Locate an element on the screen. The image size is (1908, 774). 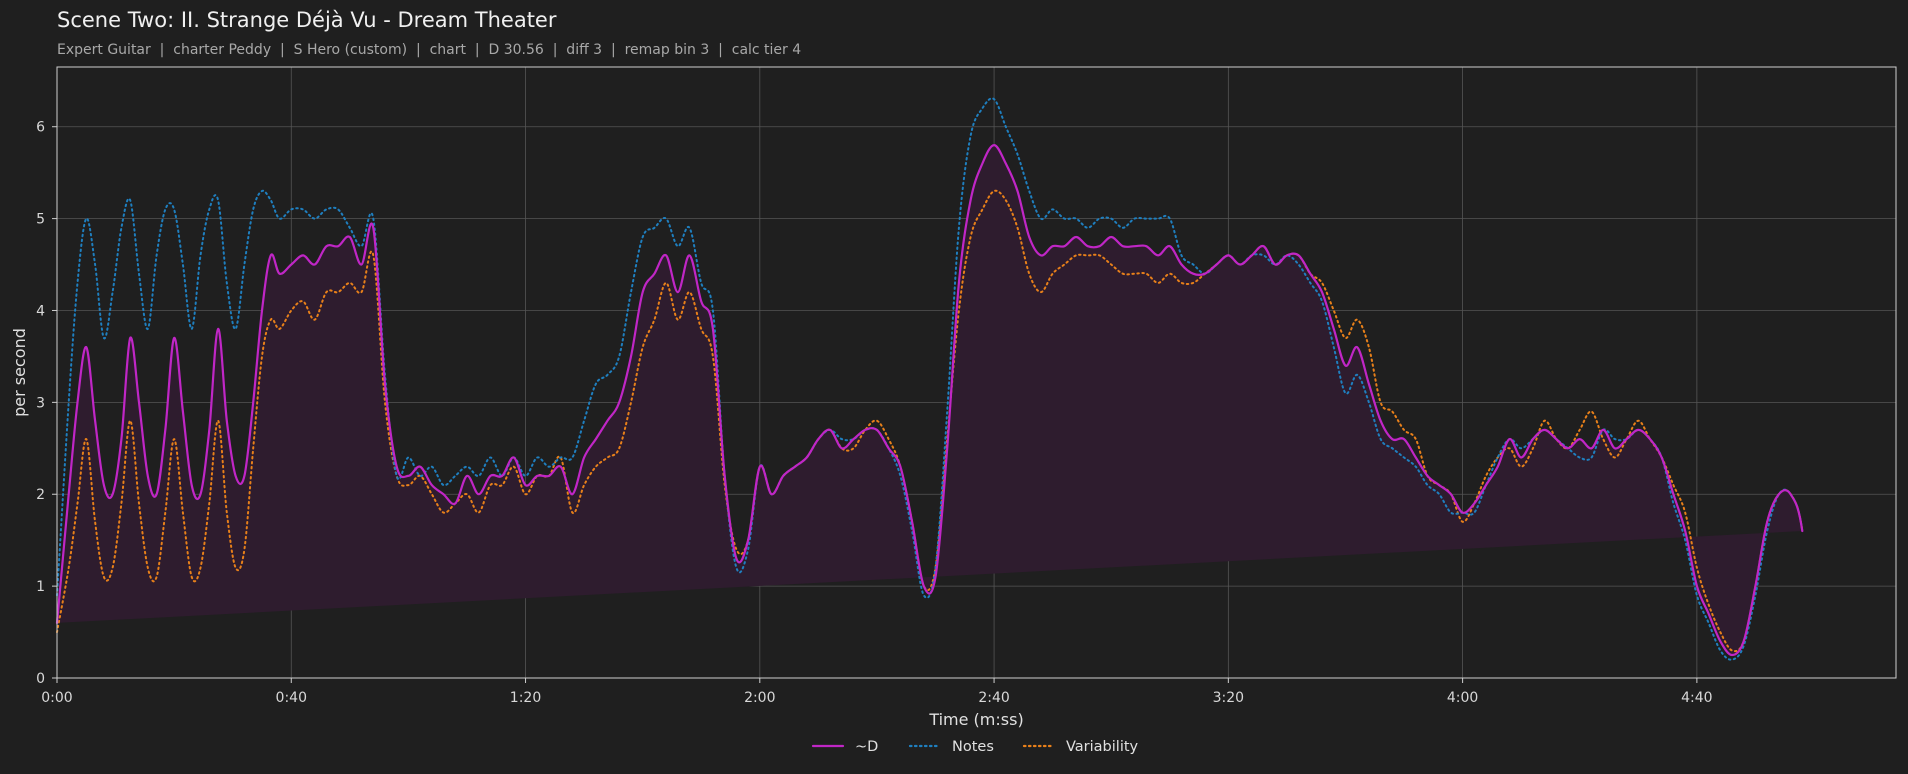
legend-label: ~D is located at coordinates (866, 747).